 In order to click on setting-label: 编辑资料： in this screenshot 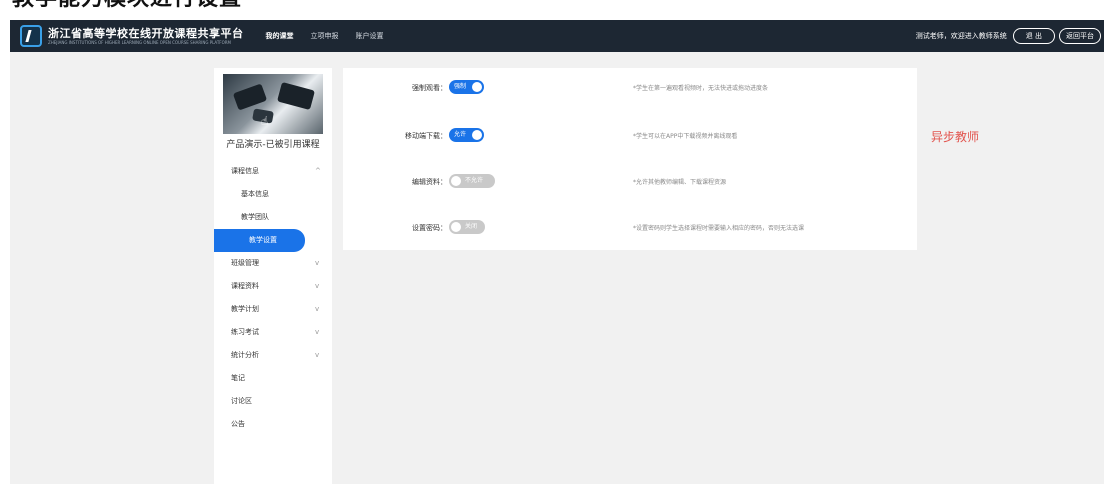, I will do `click(429, 182)`.